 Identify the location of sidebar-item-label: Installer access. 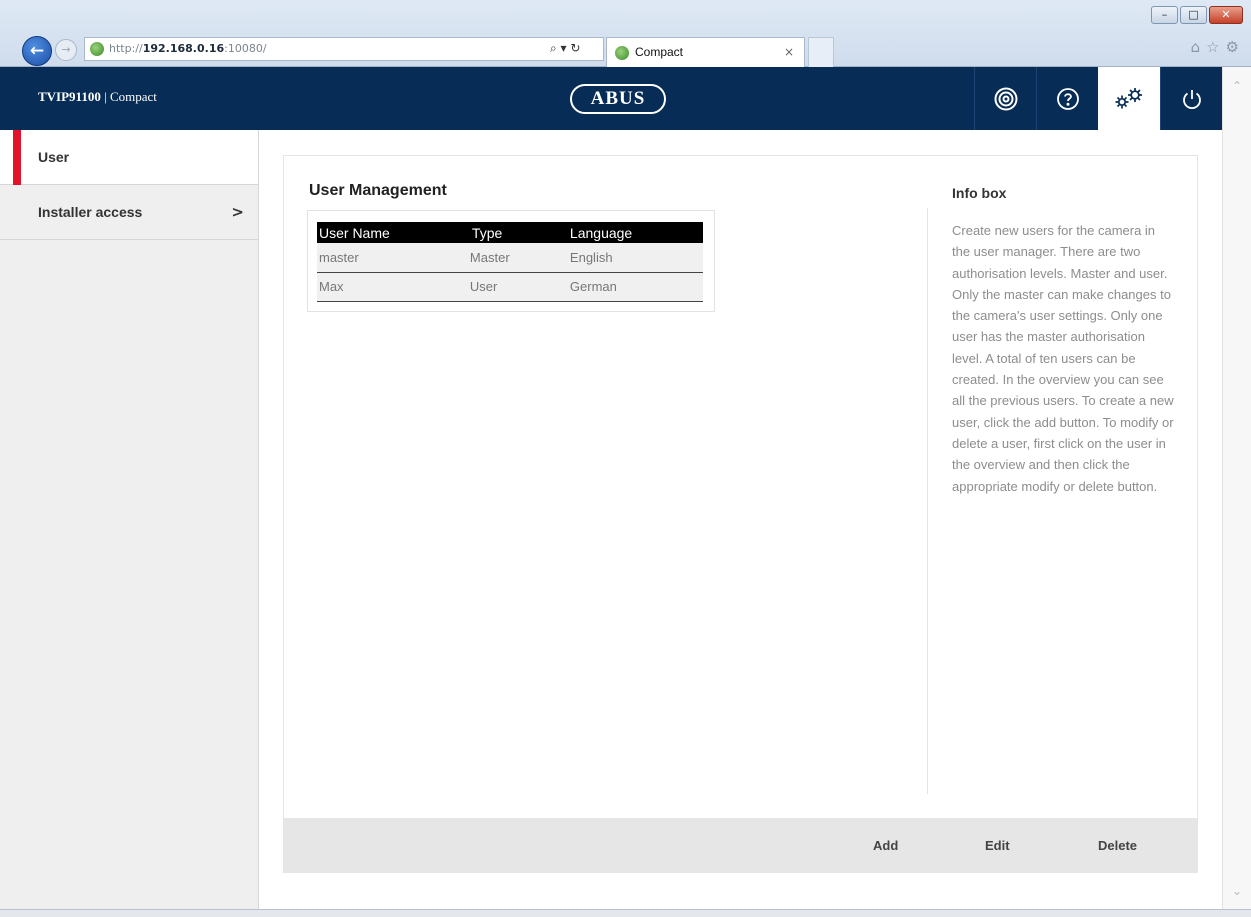
(90, 212).